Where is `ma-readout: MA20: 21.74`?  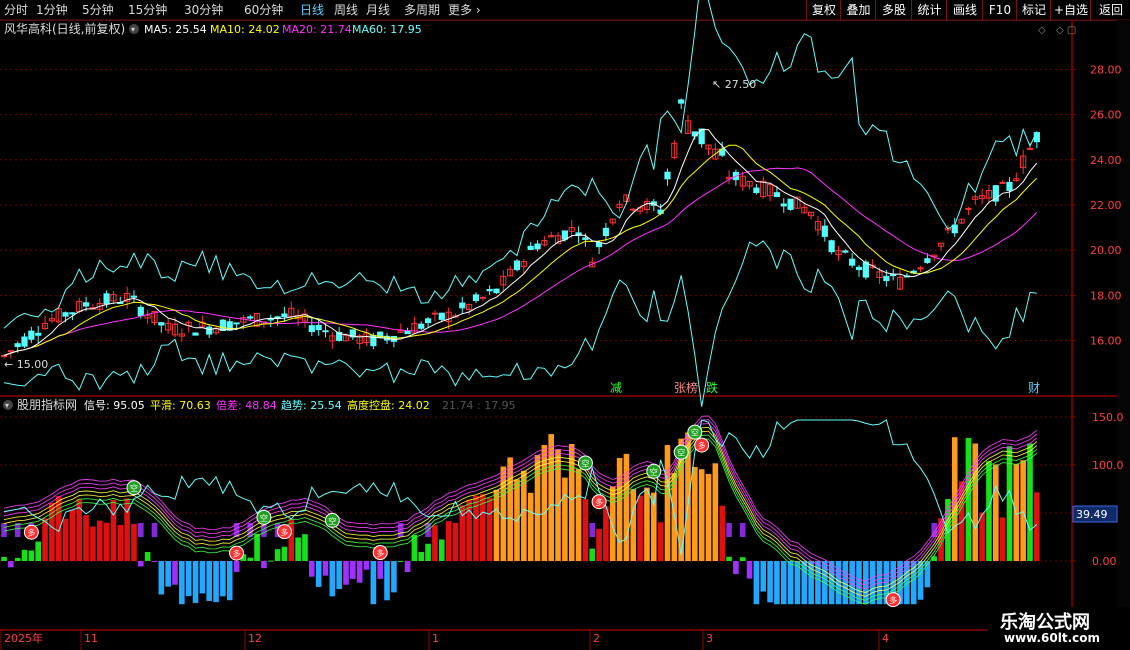 ma-readout: MA20: 21.74 is located at coordinates (317, 29).